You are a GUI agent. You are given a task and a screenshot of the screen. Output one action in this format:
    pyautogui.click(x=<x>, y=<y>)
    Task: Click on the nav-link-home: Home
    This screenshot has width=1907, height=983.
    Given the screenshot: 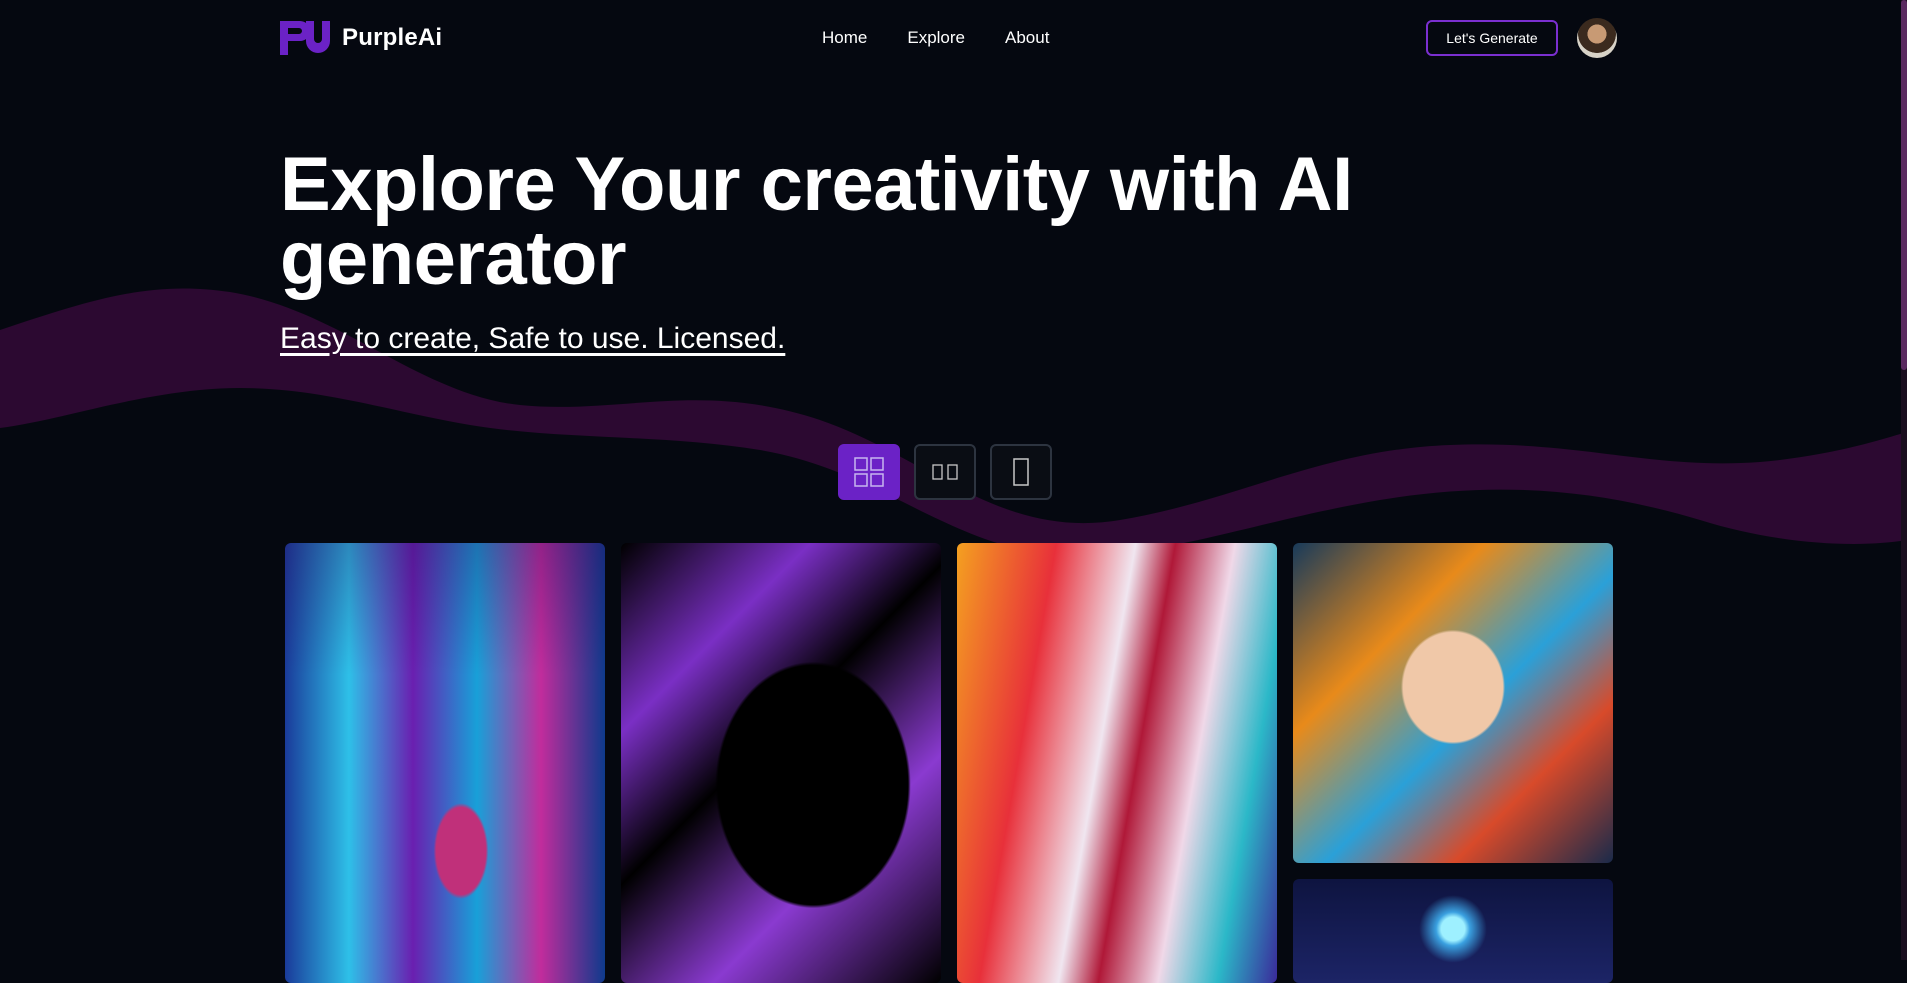 What is the action you would take?
    pyautogui.click(x=844, y=38)
    